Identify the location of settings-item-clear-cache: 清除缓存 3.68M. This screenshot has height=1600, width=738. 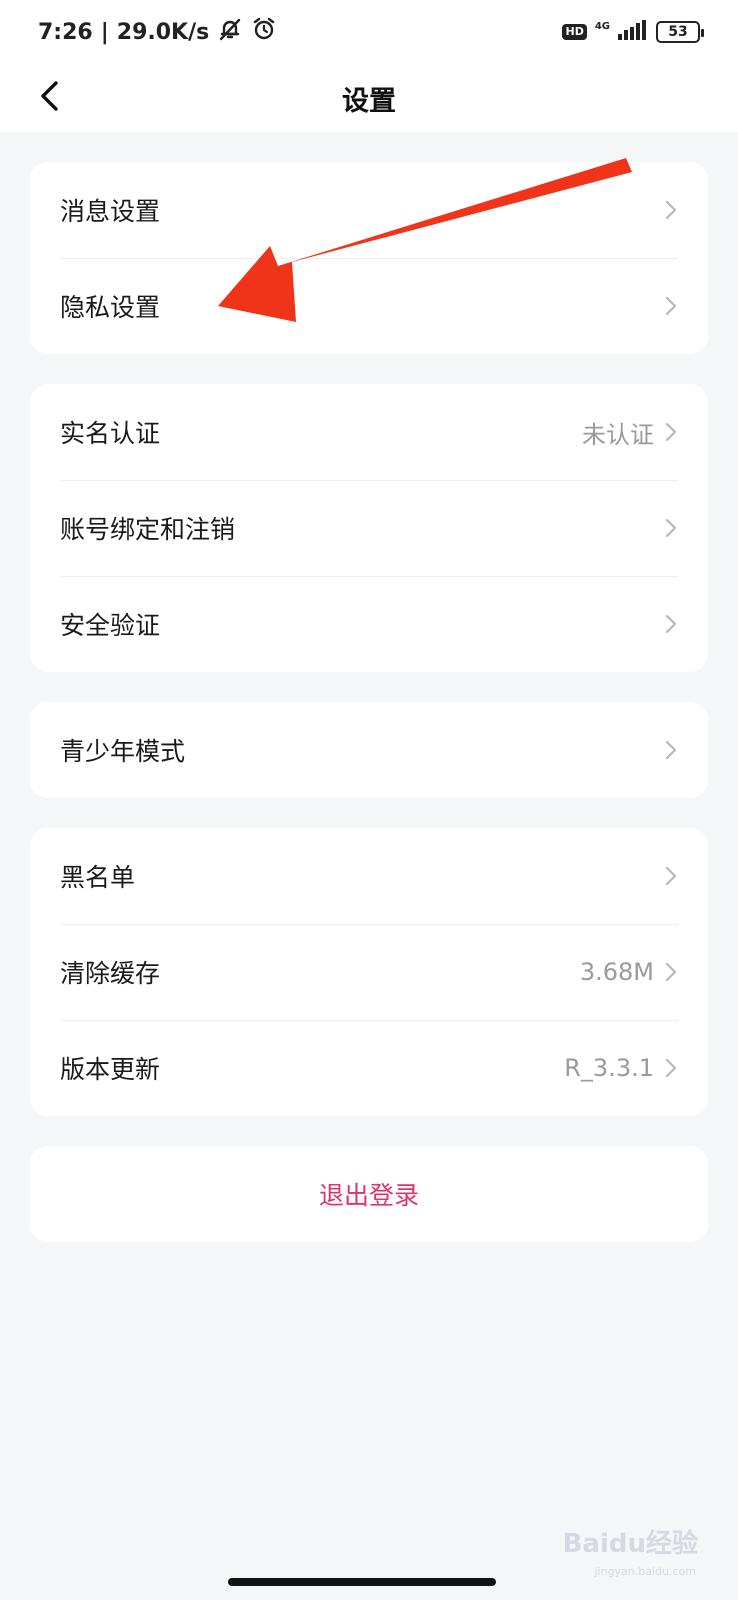
(369, 972).